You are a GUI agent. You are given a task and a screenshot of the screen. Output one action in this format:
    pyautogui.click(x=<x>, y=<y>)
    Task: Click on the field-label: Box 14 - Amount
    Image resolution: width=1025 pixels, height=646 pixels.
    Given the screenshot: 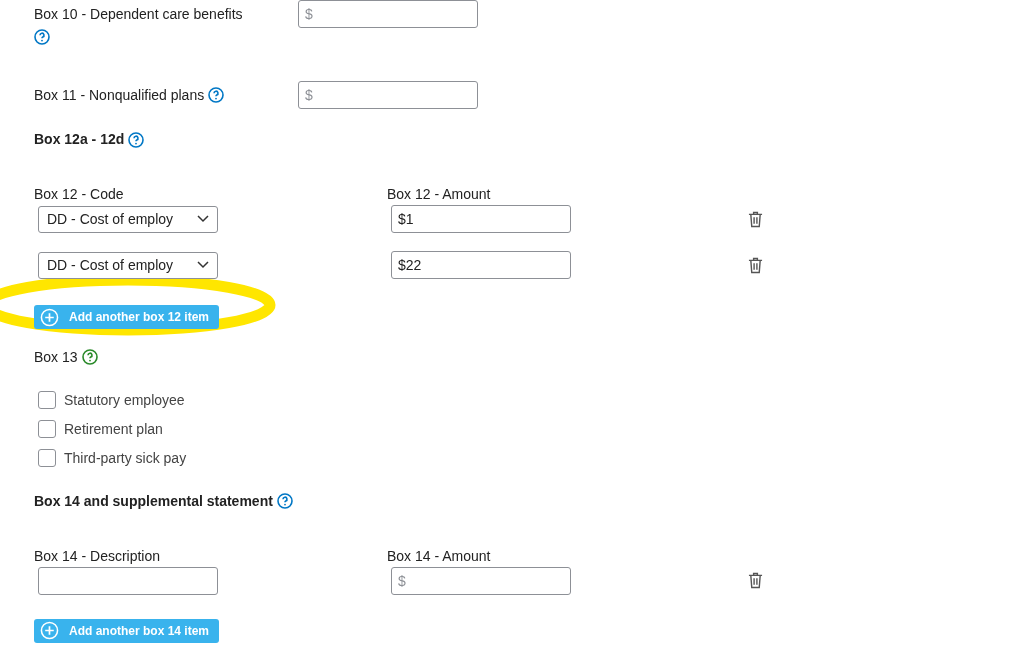 What is the action you would take?
    pyautogui.click(x=439, y=556)
    